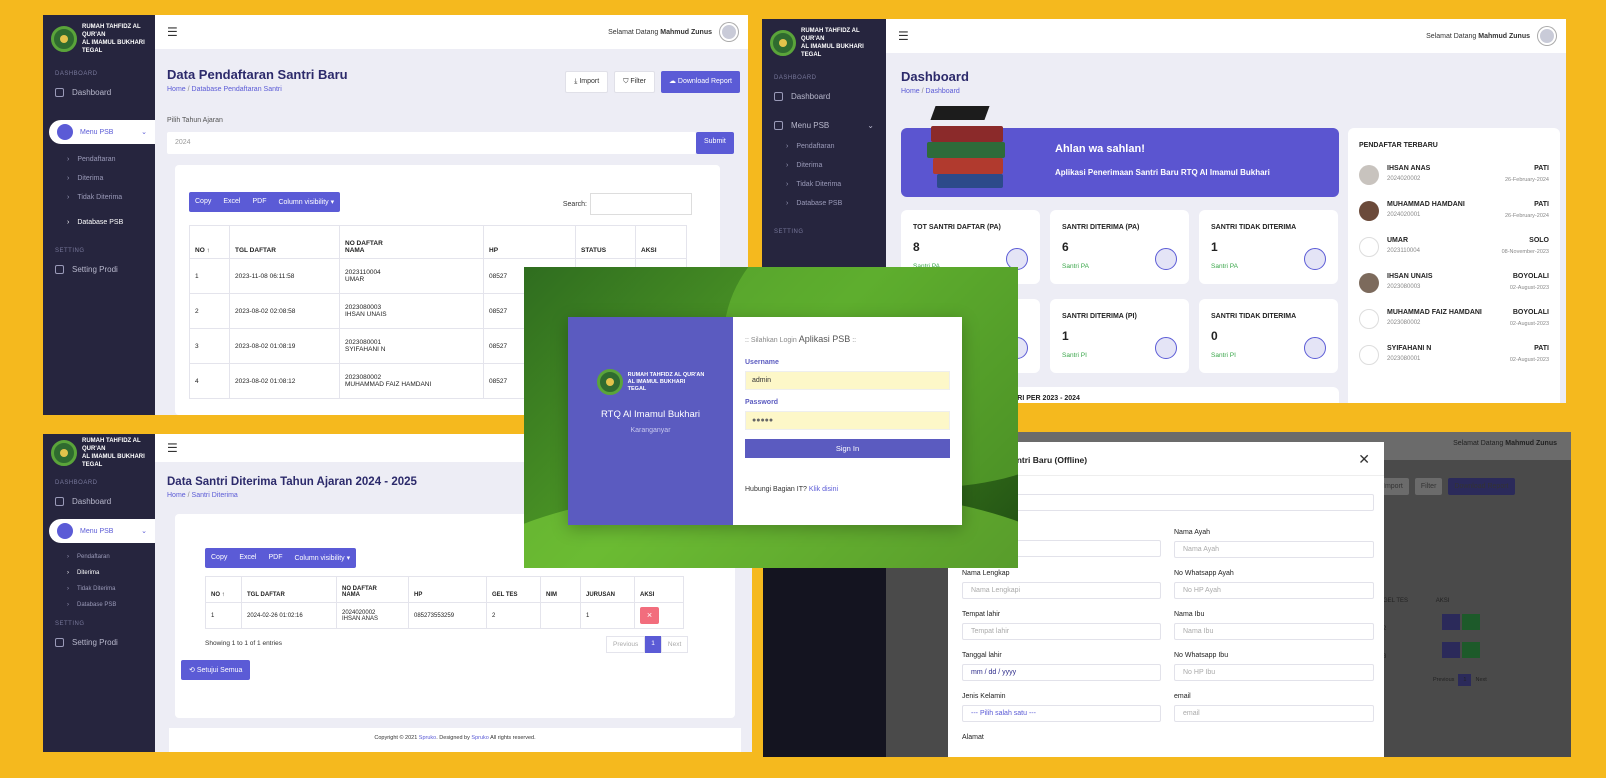 Image resolution: width=1606 pixels, height=778 pixels. What do you see at coordinates (700, 82) in the screenshot?
I see `download-report-button: ☁ Download Report` at bounding box center [700, 82].